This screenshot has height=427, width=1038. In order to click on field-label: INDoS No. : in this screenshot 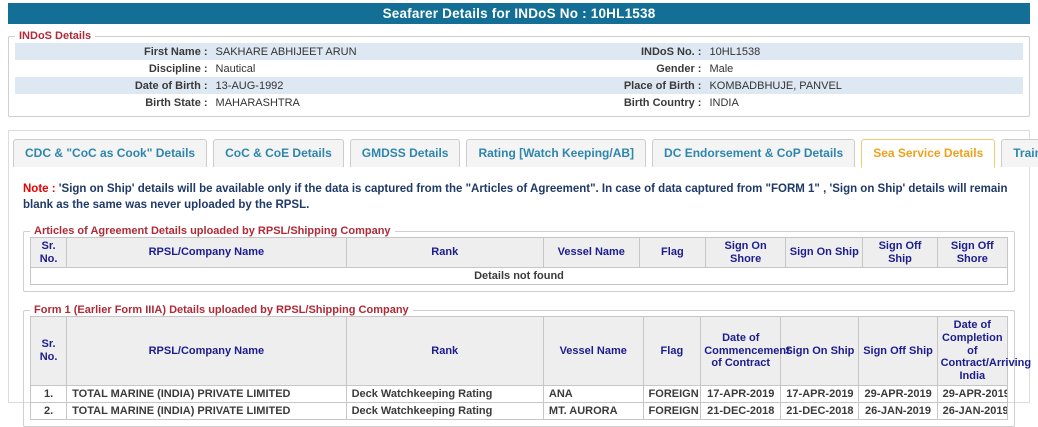, I will do `click(671, 51)`.